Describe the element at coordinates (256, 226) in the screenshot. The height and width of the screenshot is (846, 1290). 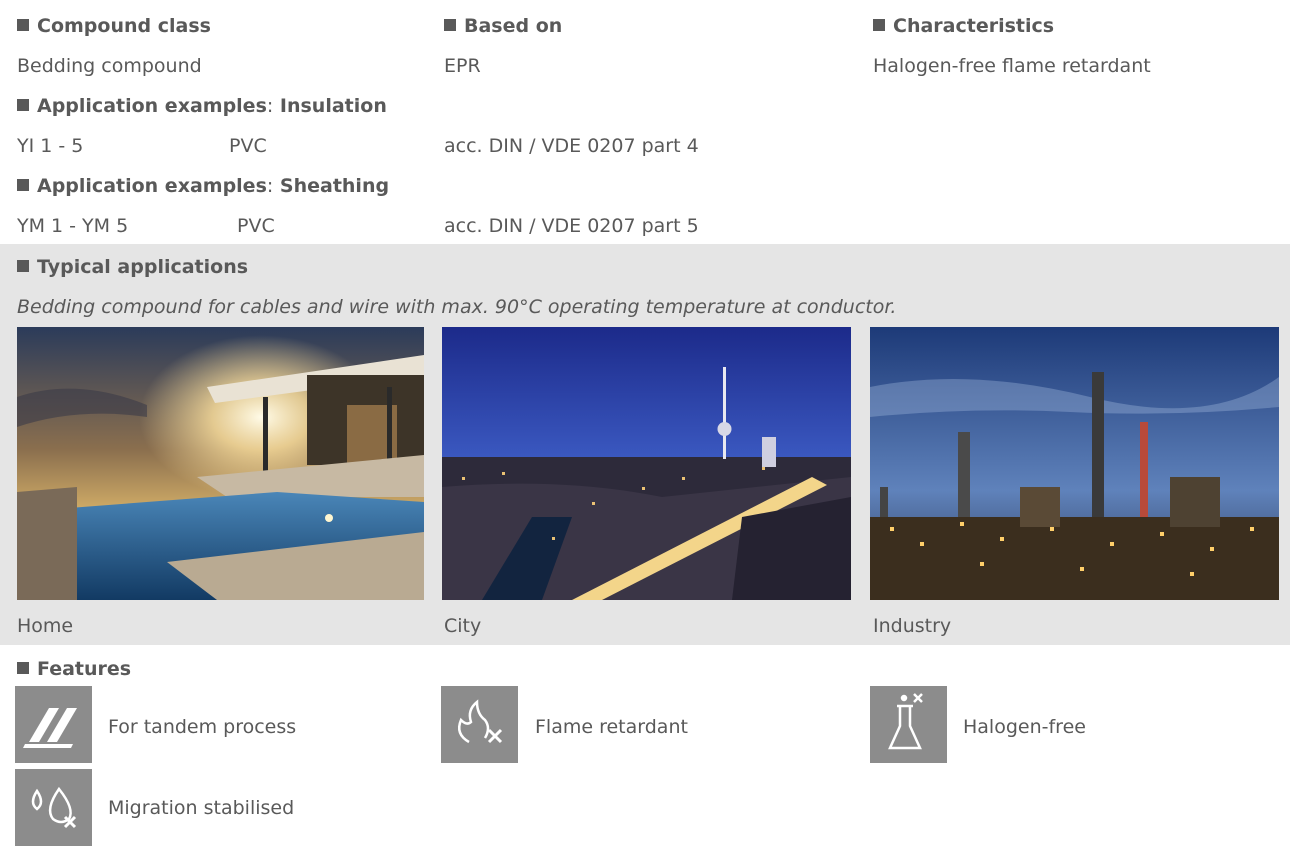
I see `sheathing-material: PVC` at that location.